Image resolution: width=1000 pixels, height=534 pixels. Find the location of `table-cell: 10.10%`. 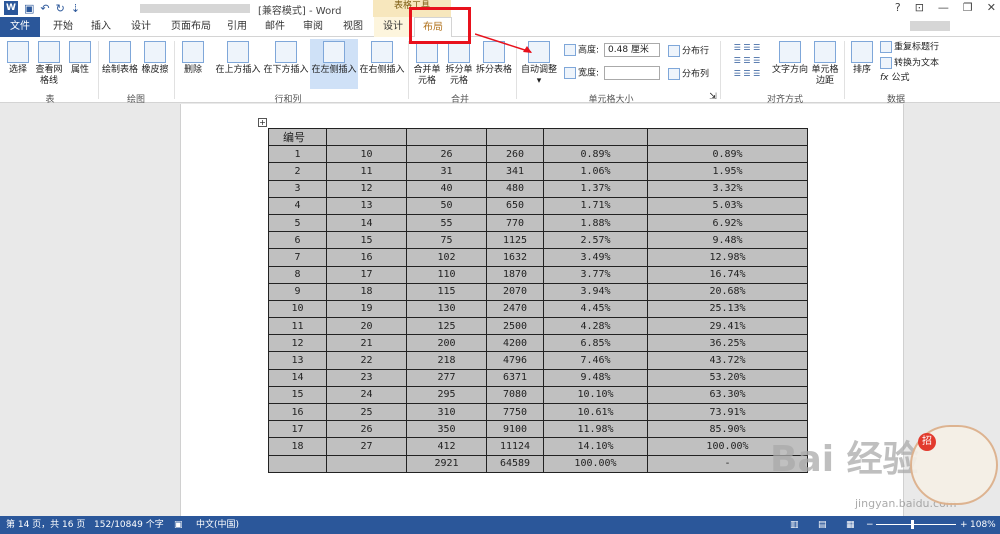

table-cell: 10.10% is located at coordinates (595, 395).